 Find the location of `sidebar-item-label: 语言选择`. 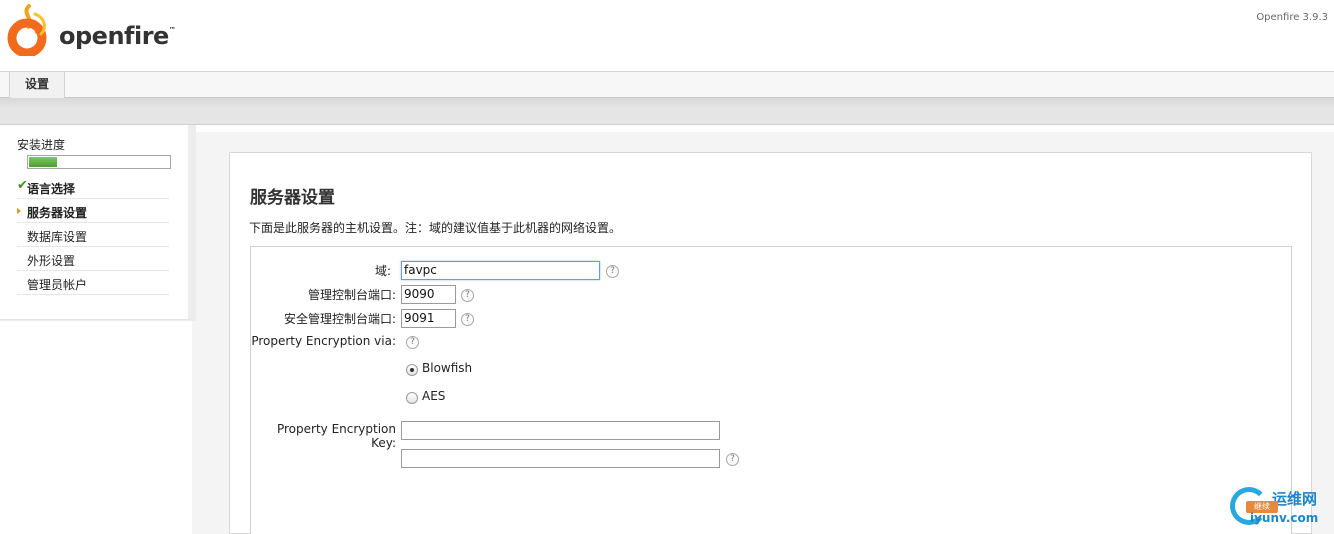

sidebar-item-label: 语言选择 is located at coordinates (51, 189).